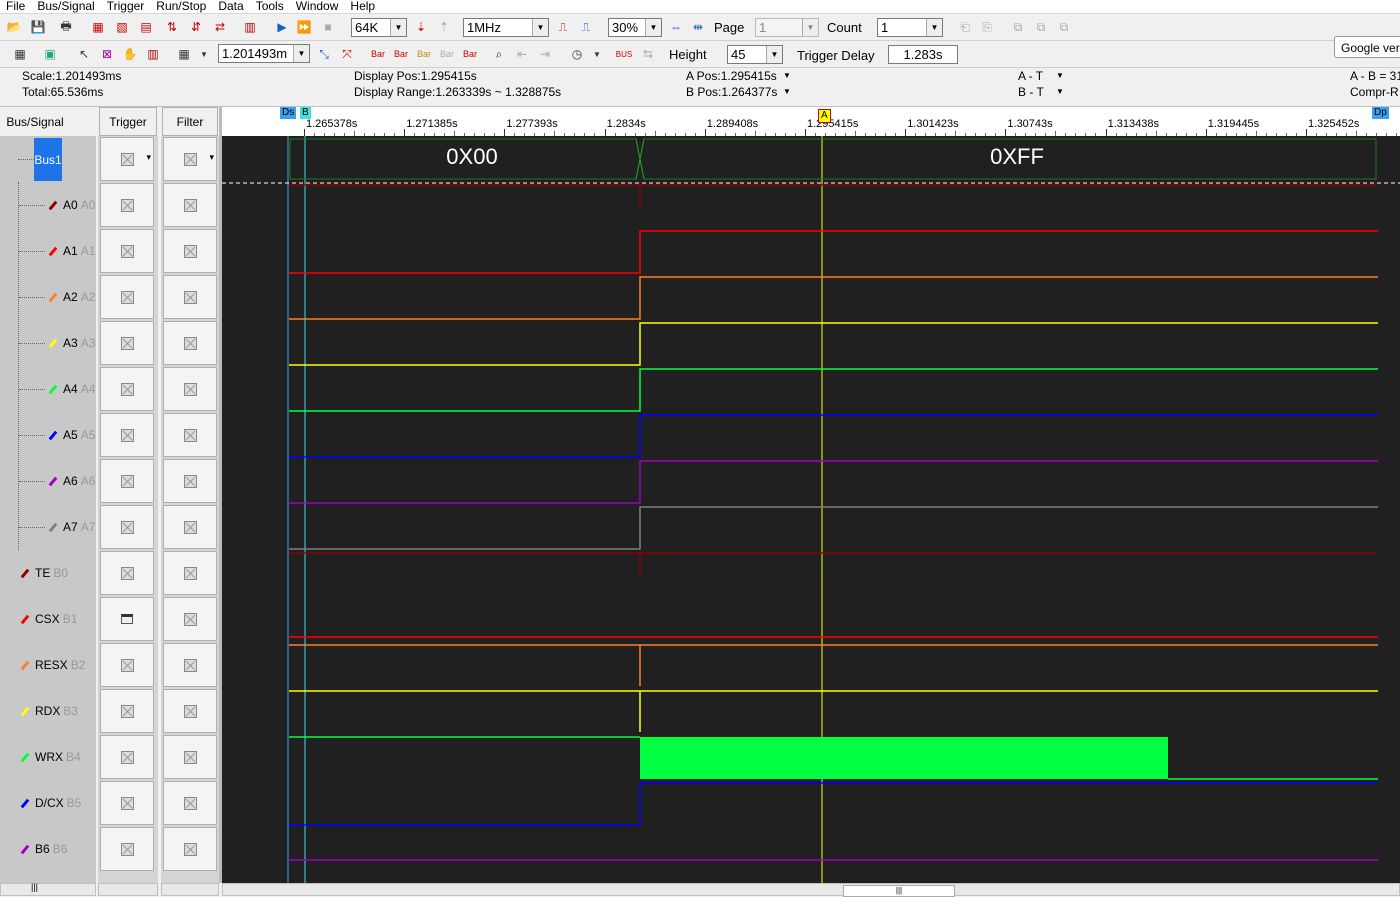  What do you see at coordinates (65, 6) in the screenshot?
I see `menu-bus-signal: Bus/Signal` at bounding box center [65, 6].